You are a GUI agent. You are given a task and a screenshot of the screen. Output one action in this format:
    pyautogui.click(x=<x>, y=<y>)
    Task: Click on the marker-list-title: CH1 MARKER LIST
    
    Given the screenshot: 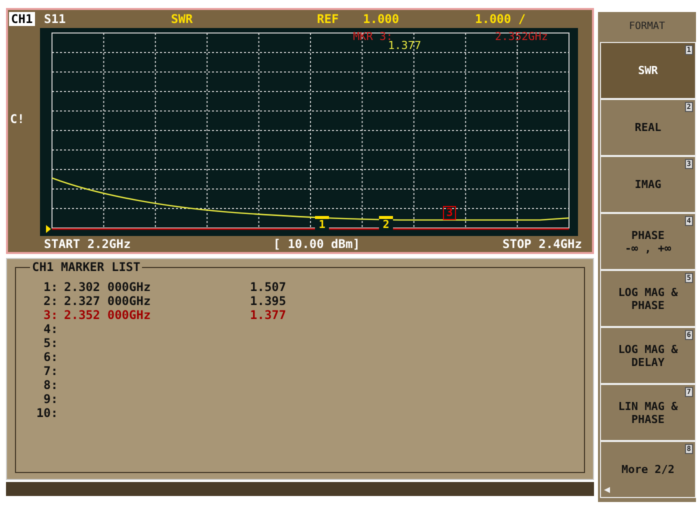 What is the action you would take?
    pyautogui.click(x=86, y=267)
    